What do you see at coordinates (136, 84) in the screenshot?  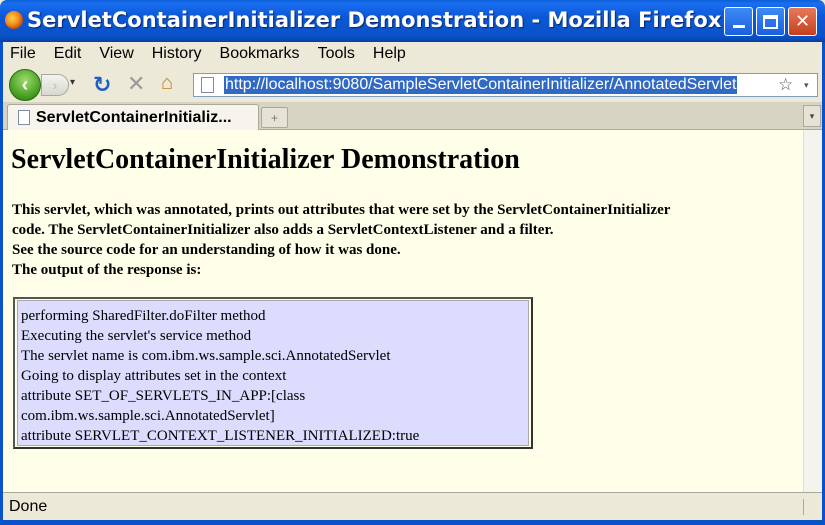 I see `stop-icon: ✕` at bounding box center [136, 84].